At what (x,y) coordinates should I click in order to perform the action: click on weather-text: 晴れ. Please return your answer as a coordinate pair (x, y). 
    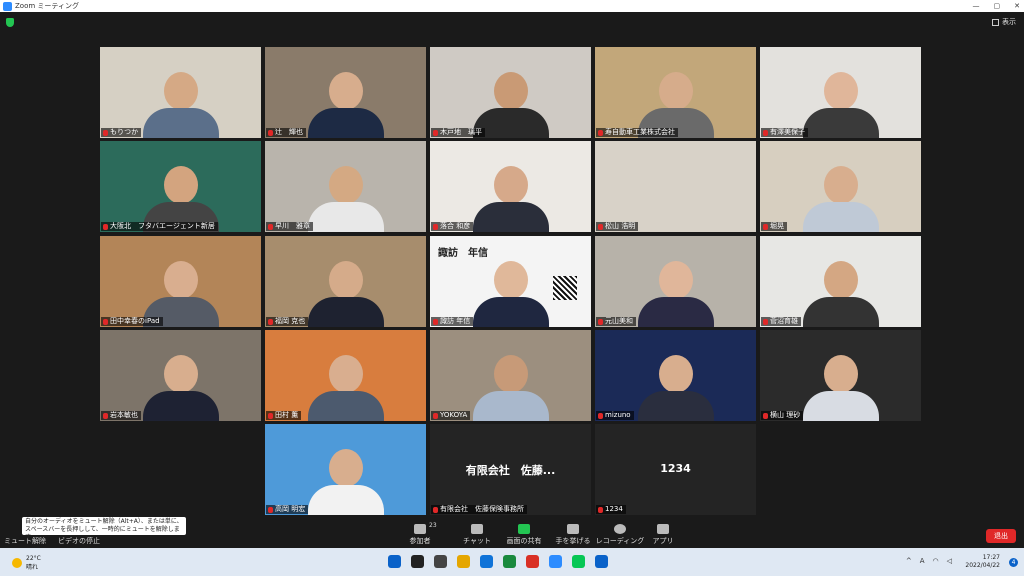
    Looking at the image, I should click on (32, 567).